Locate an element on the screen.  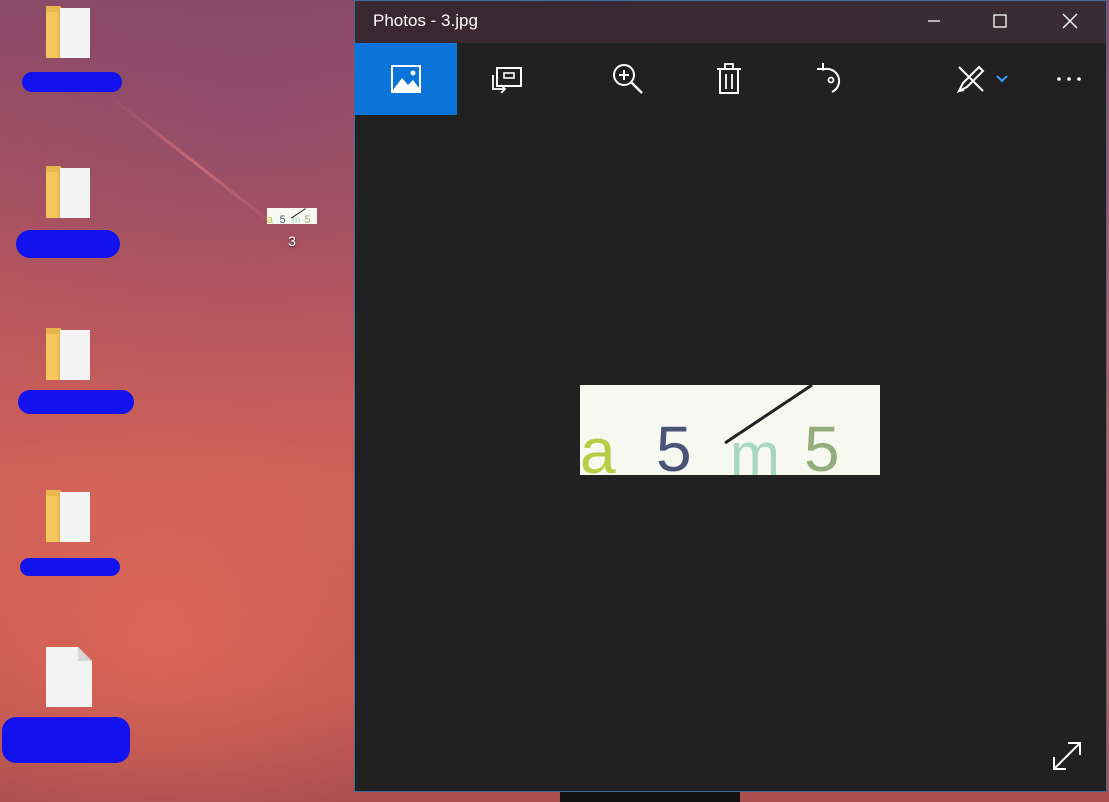
slideshow-button is located at coordinates (508, 79).